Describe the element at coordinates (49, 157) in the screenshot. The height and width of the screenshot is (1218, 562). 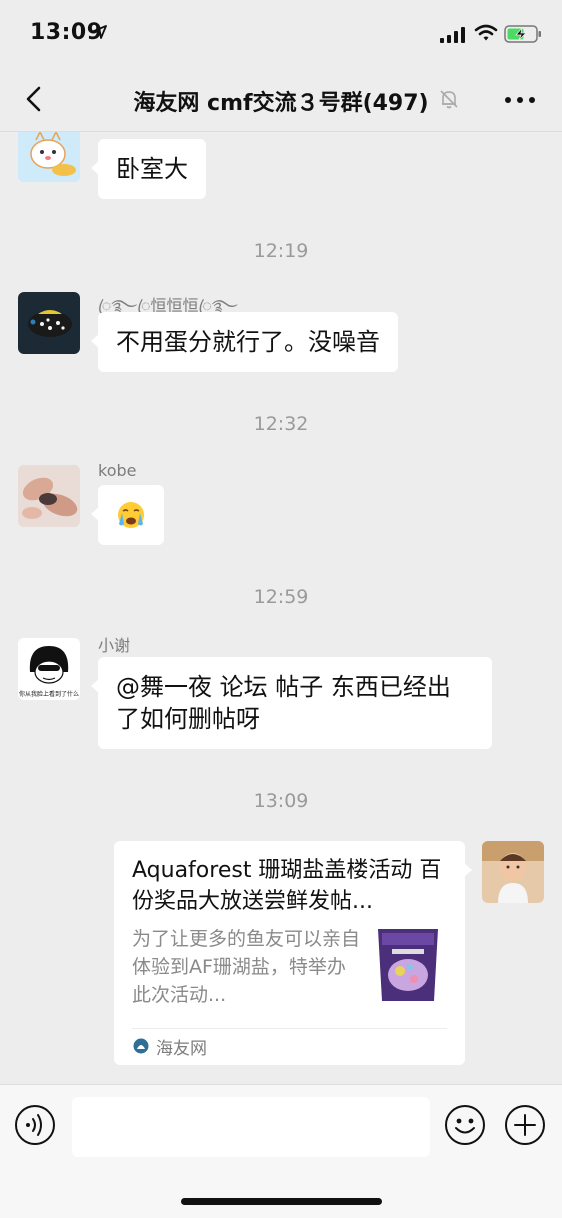
I see `cartoon-cat-avatar` at that location.